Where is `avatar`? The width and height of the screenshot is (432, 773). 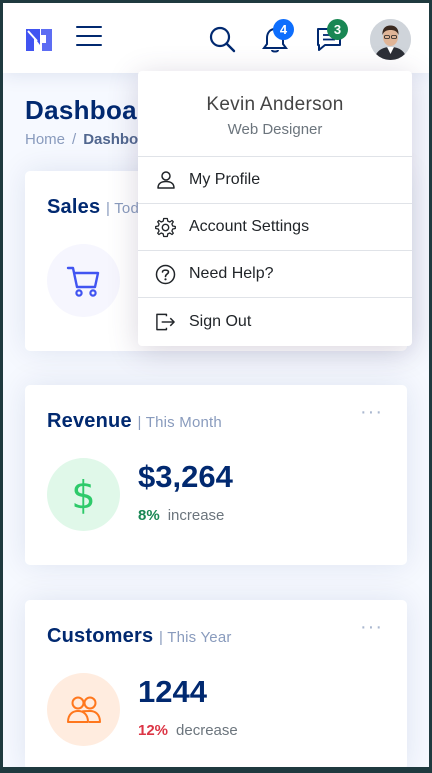
avatar is located at coordinates (390, 39).